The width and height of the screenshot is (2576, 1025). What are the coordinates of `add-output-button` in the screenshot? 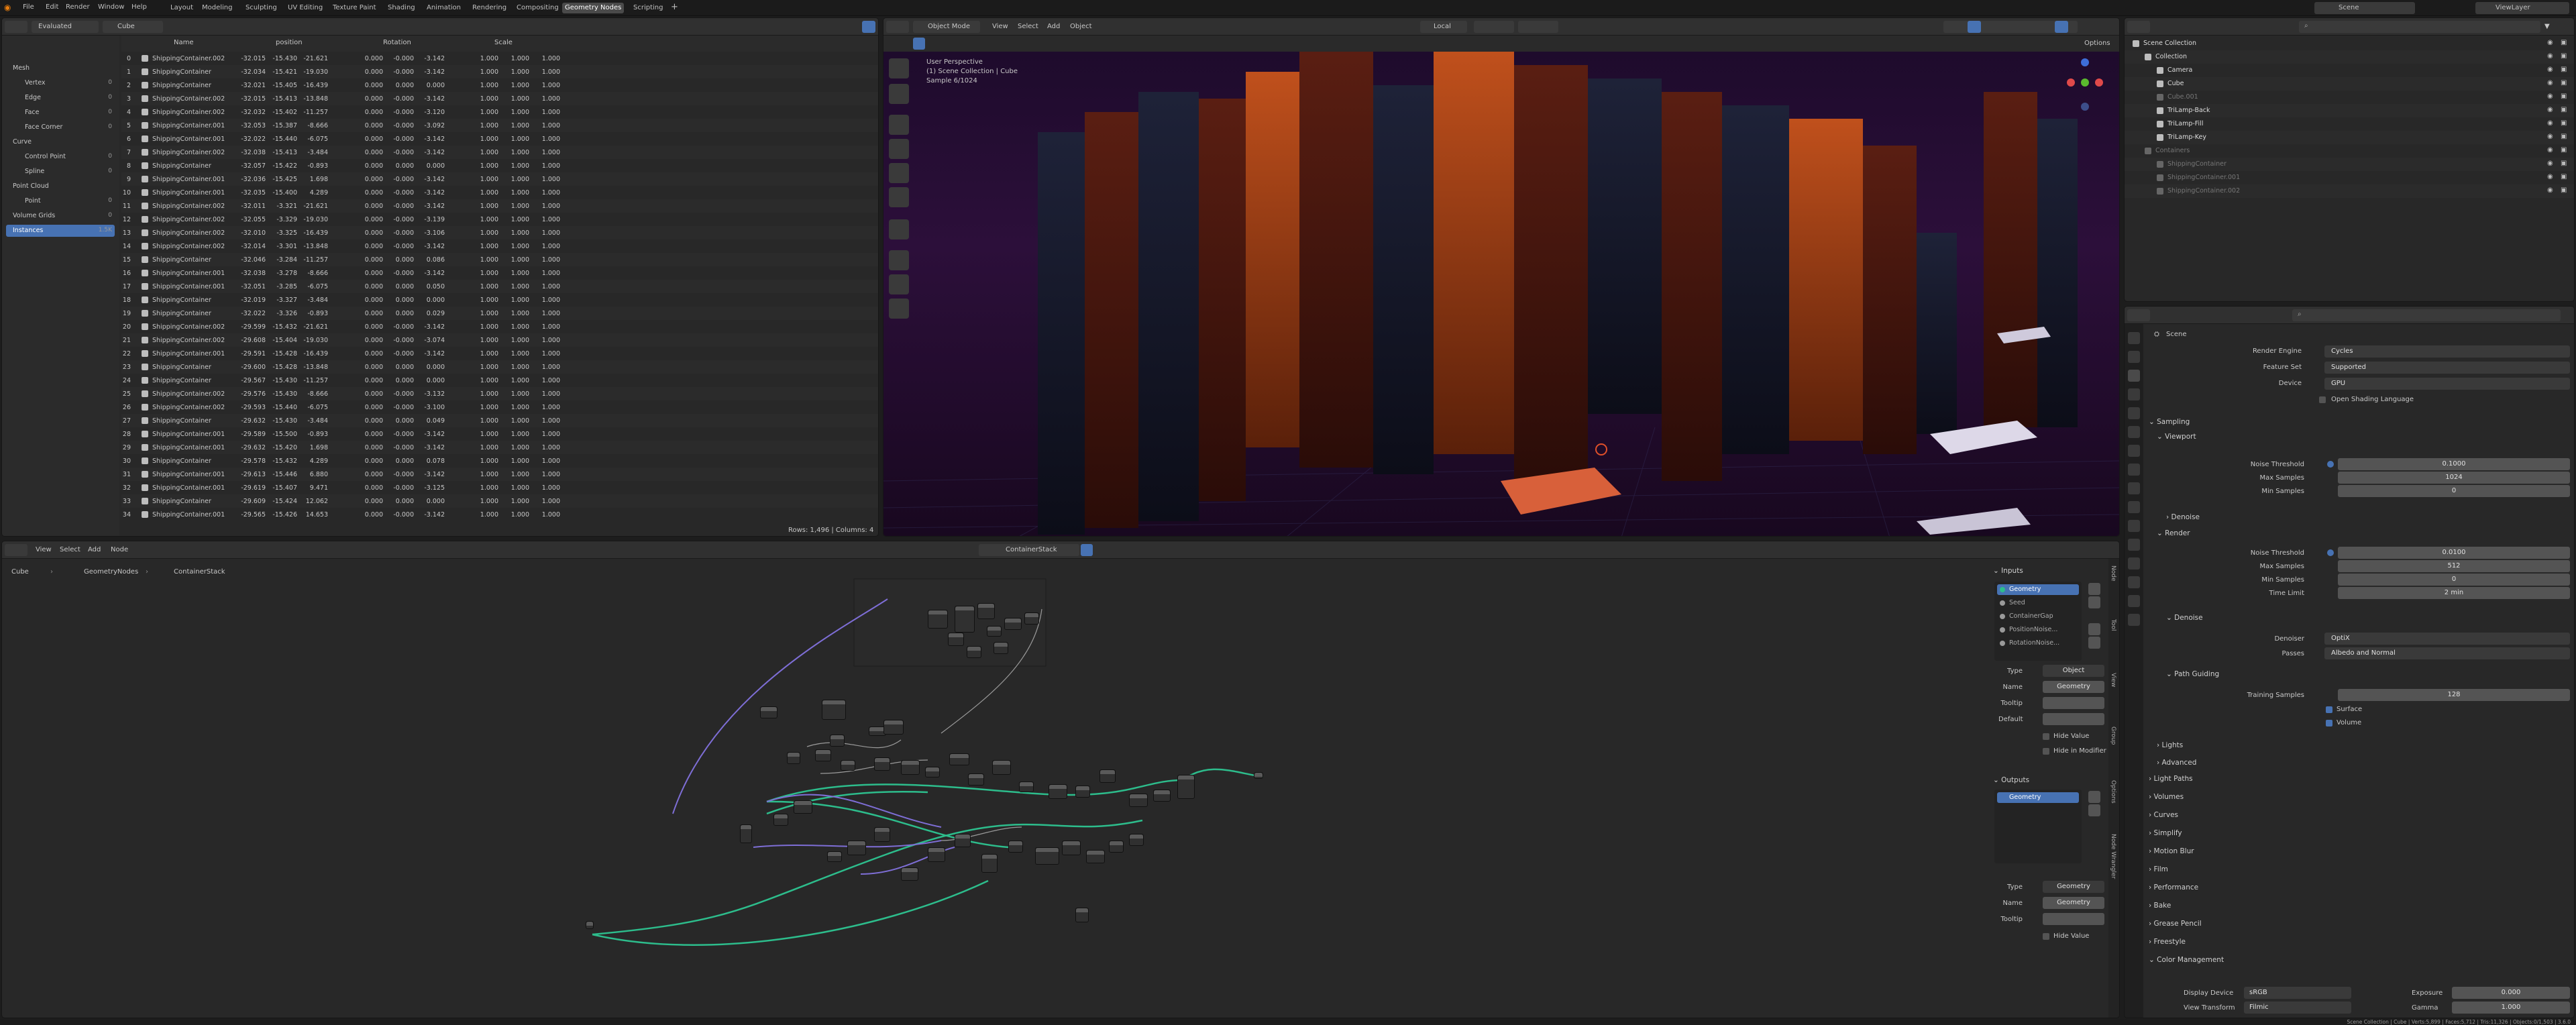 It's located at (2094, 797).